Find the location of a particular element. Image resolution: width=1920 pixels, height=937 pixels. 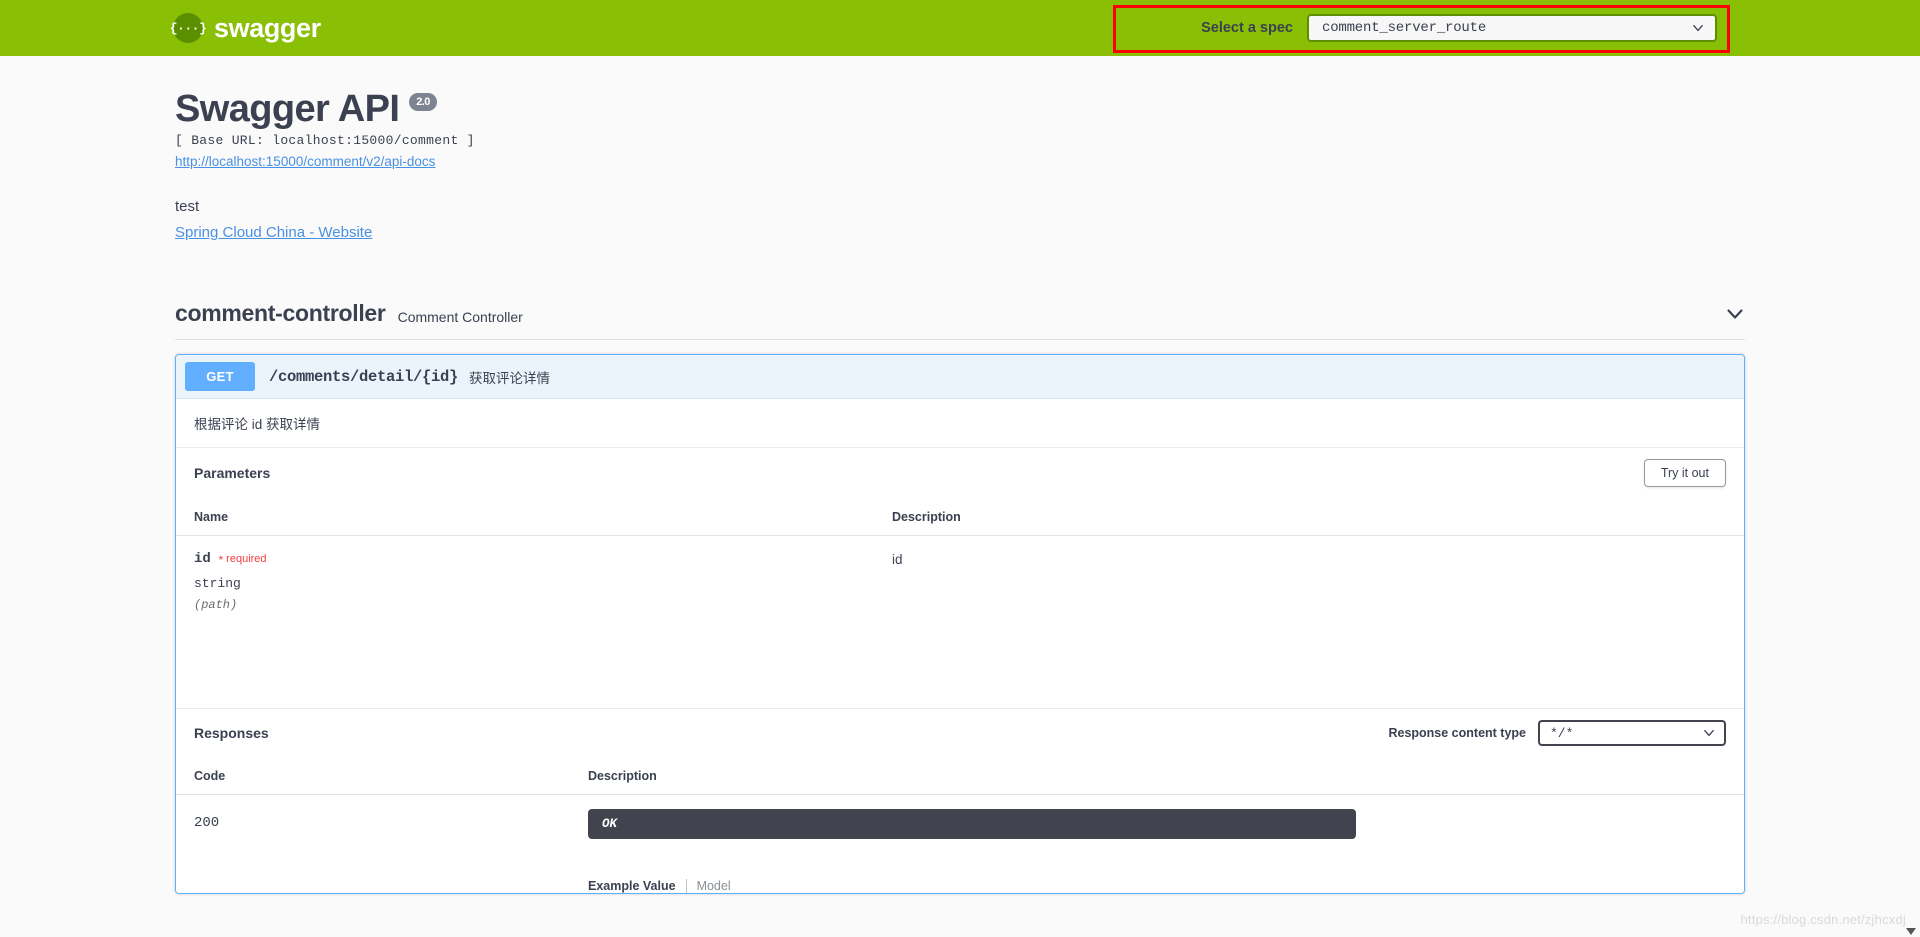

response-description-cell: OK Example Value Model is located at coordinates (1157, 844).